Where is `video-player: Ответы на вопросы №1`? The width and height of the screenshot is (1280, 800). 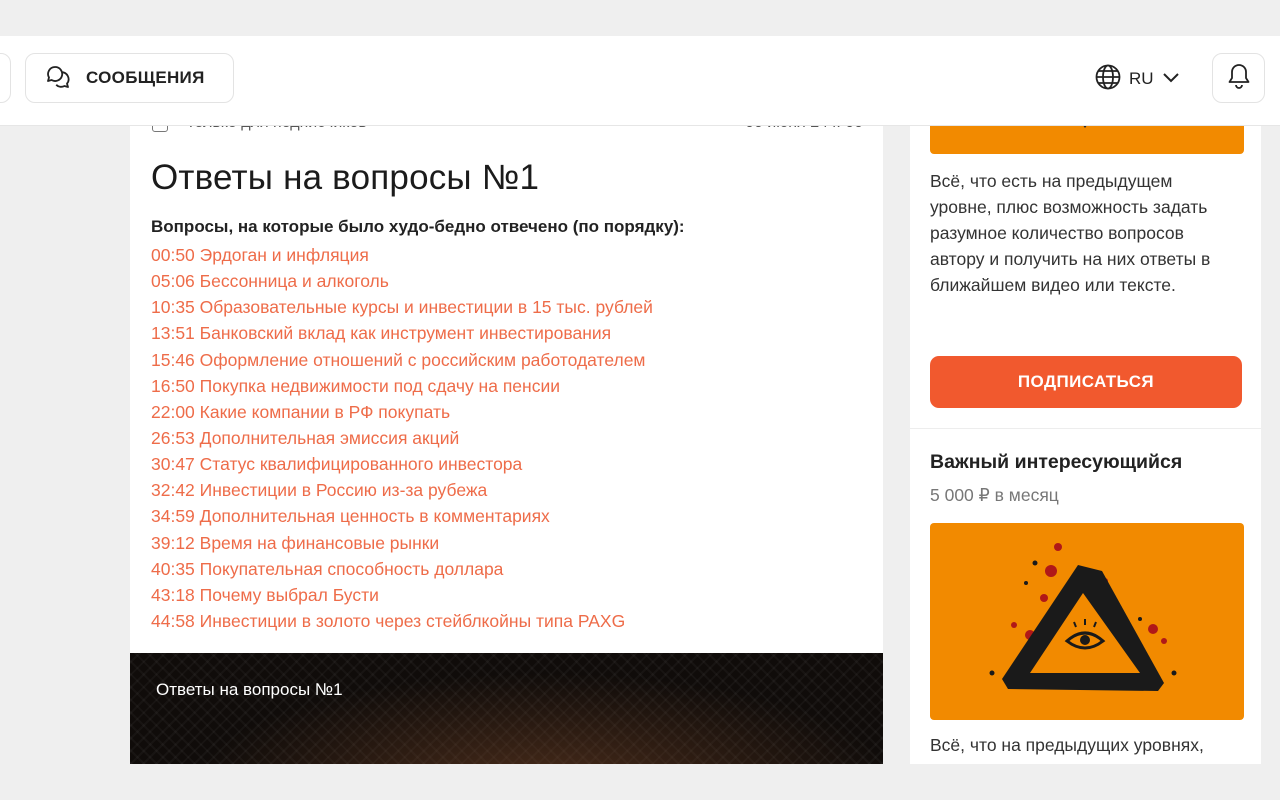
video-player: Ответы на вопросы №1 is located at coordinates (506, 708).